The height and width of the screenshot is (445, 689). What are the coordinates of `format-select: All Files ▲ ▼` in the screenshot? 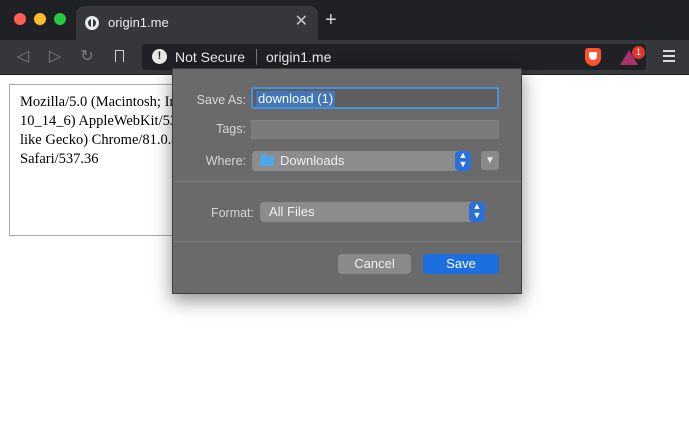 It's located at (372, 212).